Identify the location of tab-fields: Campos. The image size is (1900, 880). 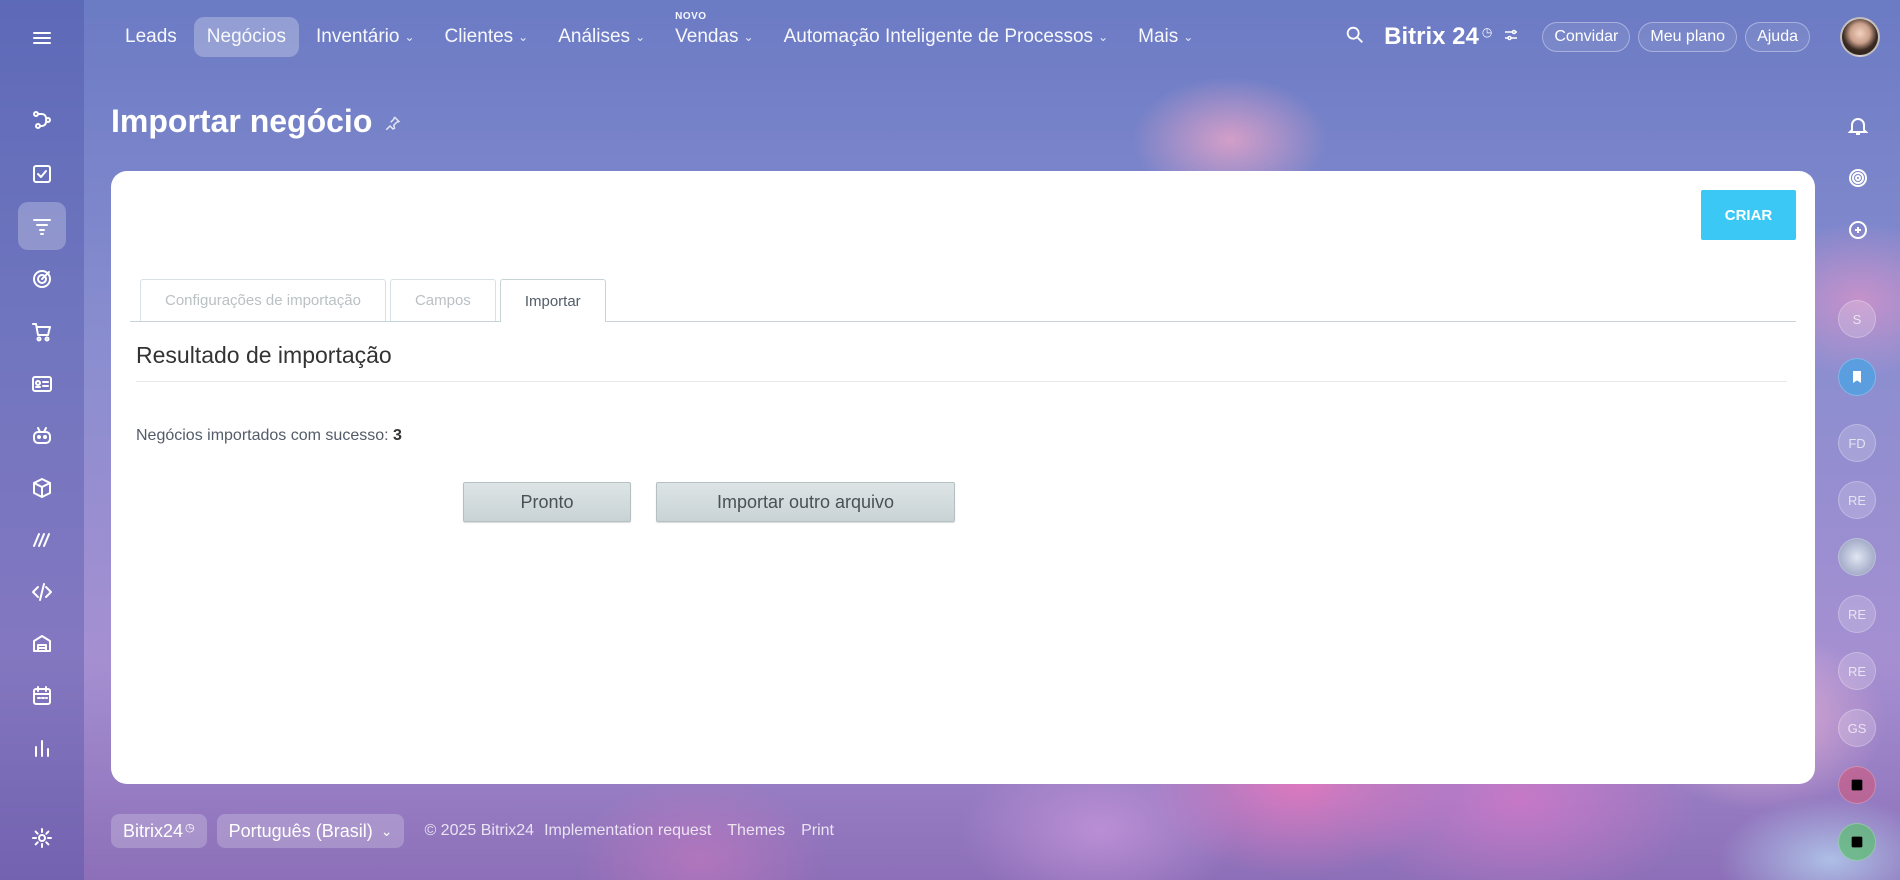
(442, 300).